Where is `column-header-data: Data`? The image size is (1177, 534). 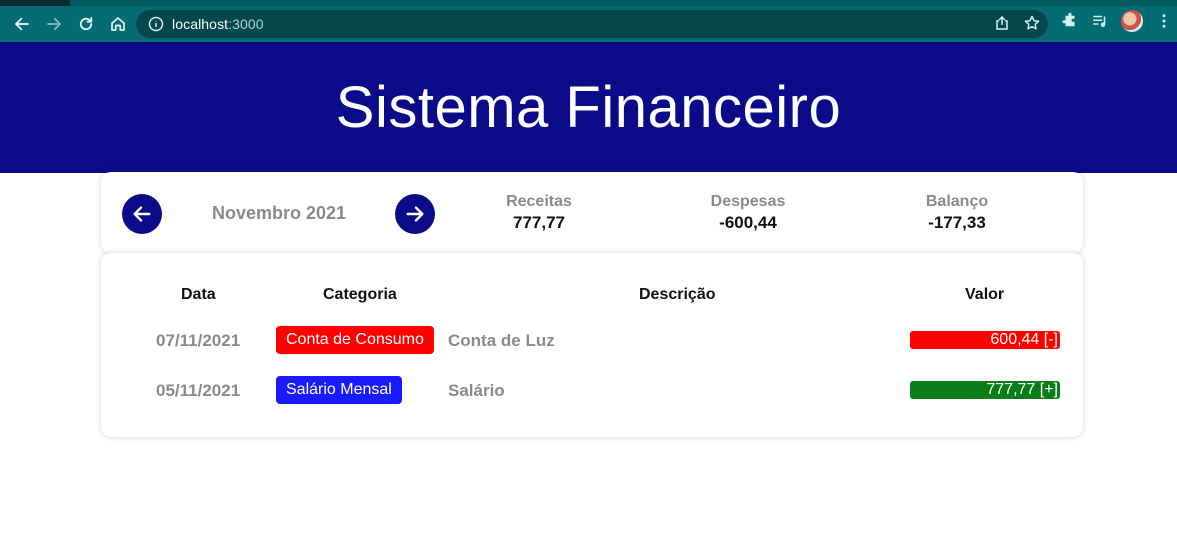 column-header-data: Data is located at coordinates (198, 294).